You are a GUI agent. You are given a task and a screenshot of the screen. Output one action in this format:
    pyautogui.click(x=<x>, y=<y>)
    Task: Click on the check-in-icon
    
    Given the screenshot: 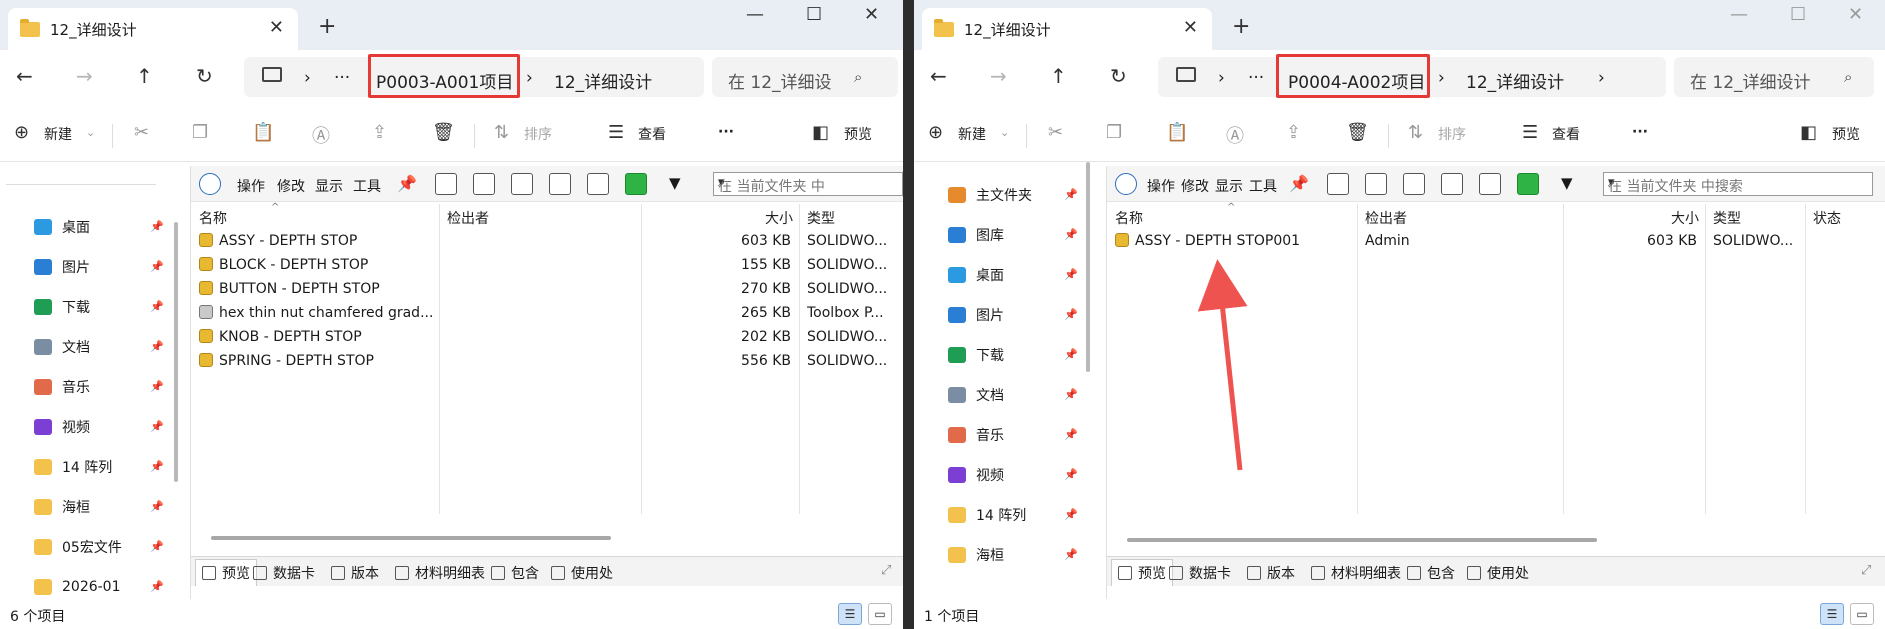 What is the action you would take?
    pyautogui.click(x=522, y=184)
    